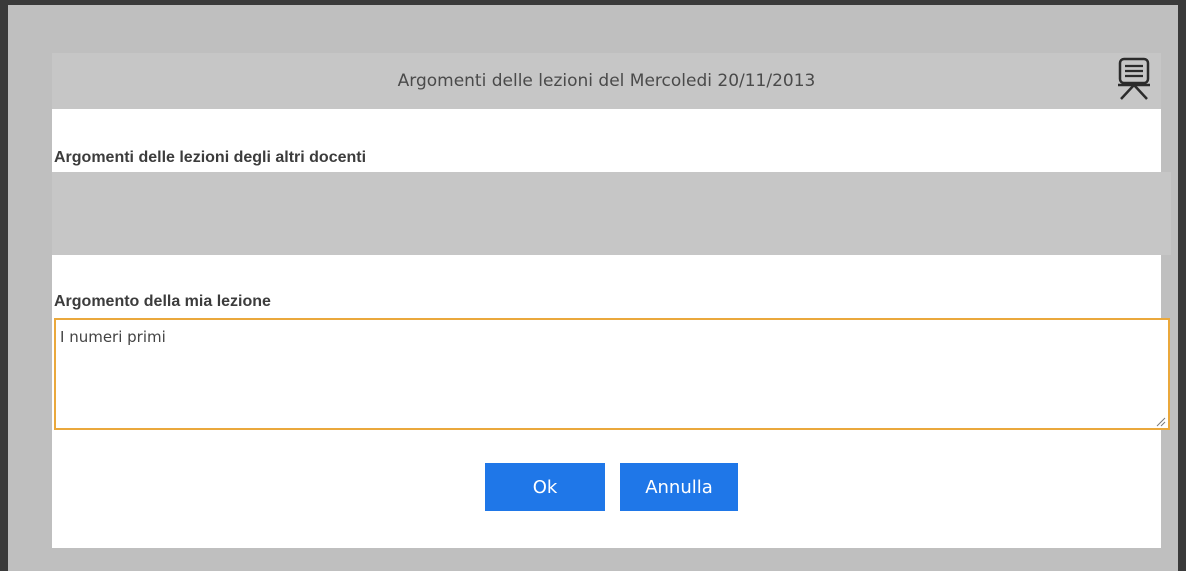 The image size is (1186, 571). I want to click on others-topics-box, so click(611, 213).